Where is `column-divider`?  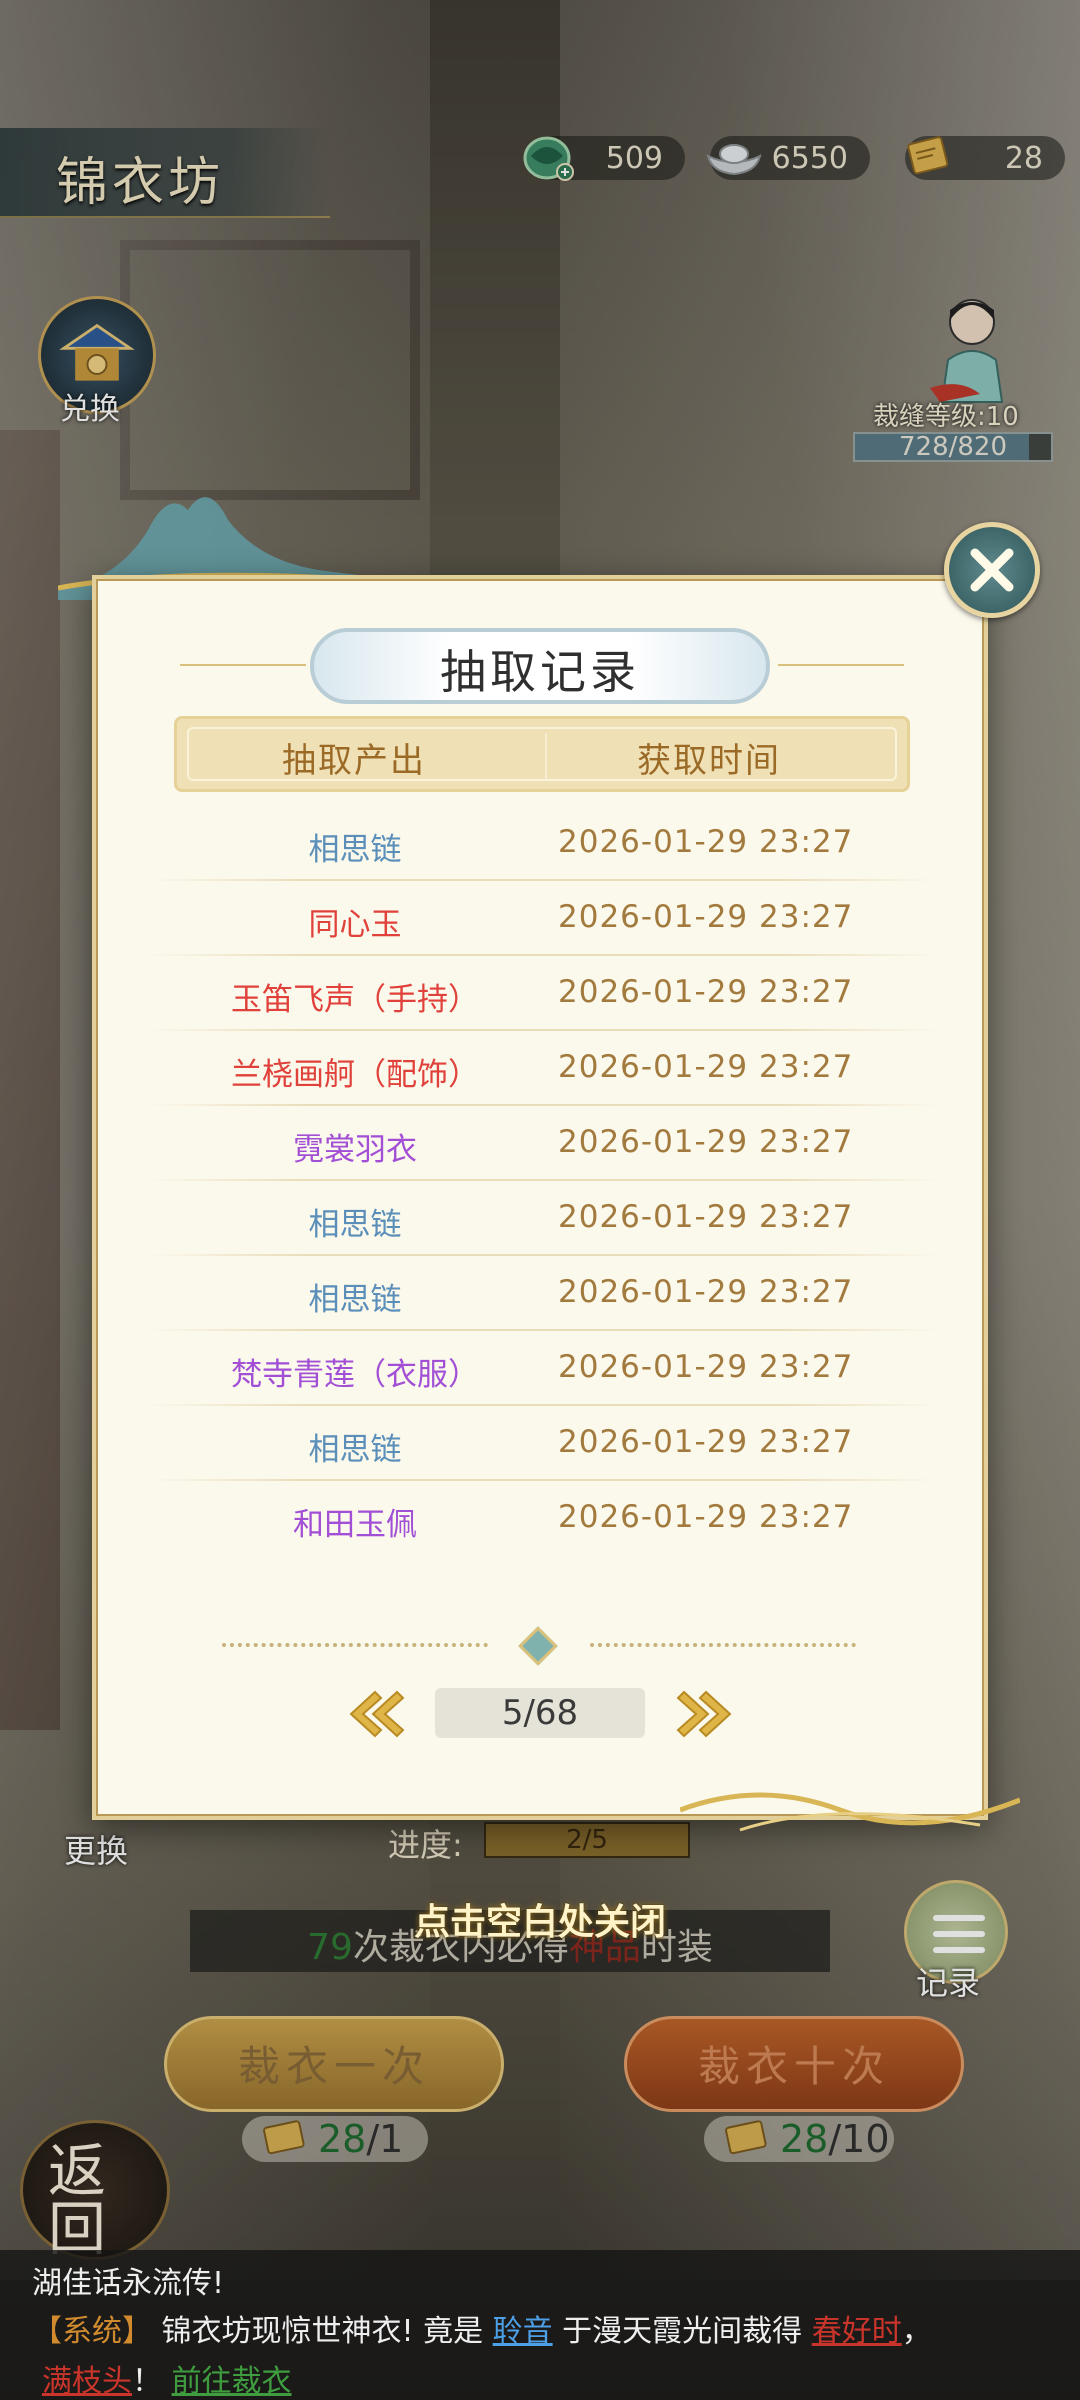
column-divider is located at coordinates (546, 756).